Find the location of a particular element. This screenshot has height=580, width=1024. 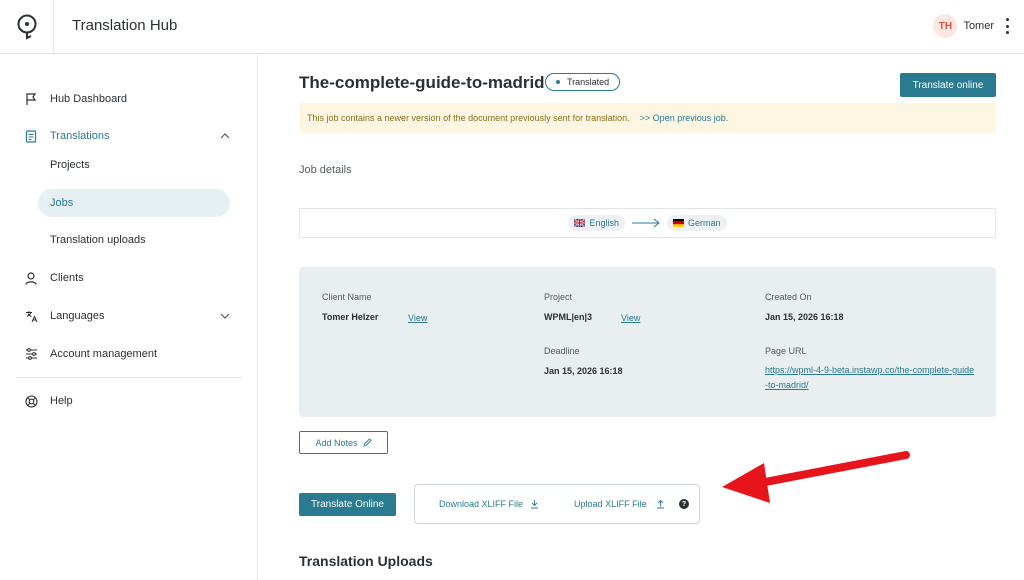

page-url-label: Page URL is located at coordinates (786, 351).